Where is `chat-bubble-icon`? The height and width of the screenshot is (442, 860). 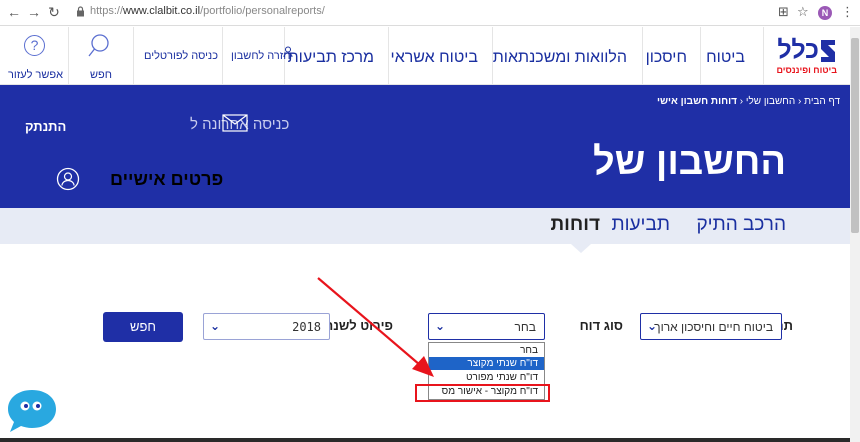
chat-bubble-icon is located at coordinates (32, 410).